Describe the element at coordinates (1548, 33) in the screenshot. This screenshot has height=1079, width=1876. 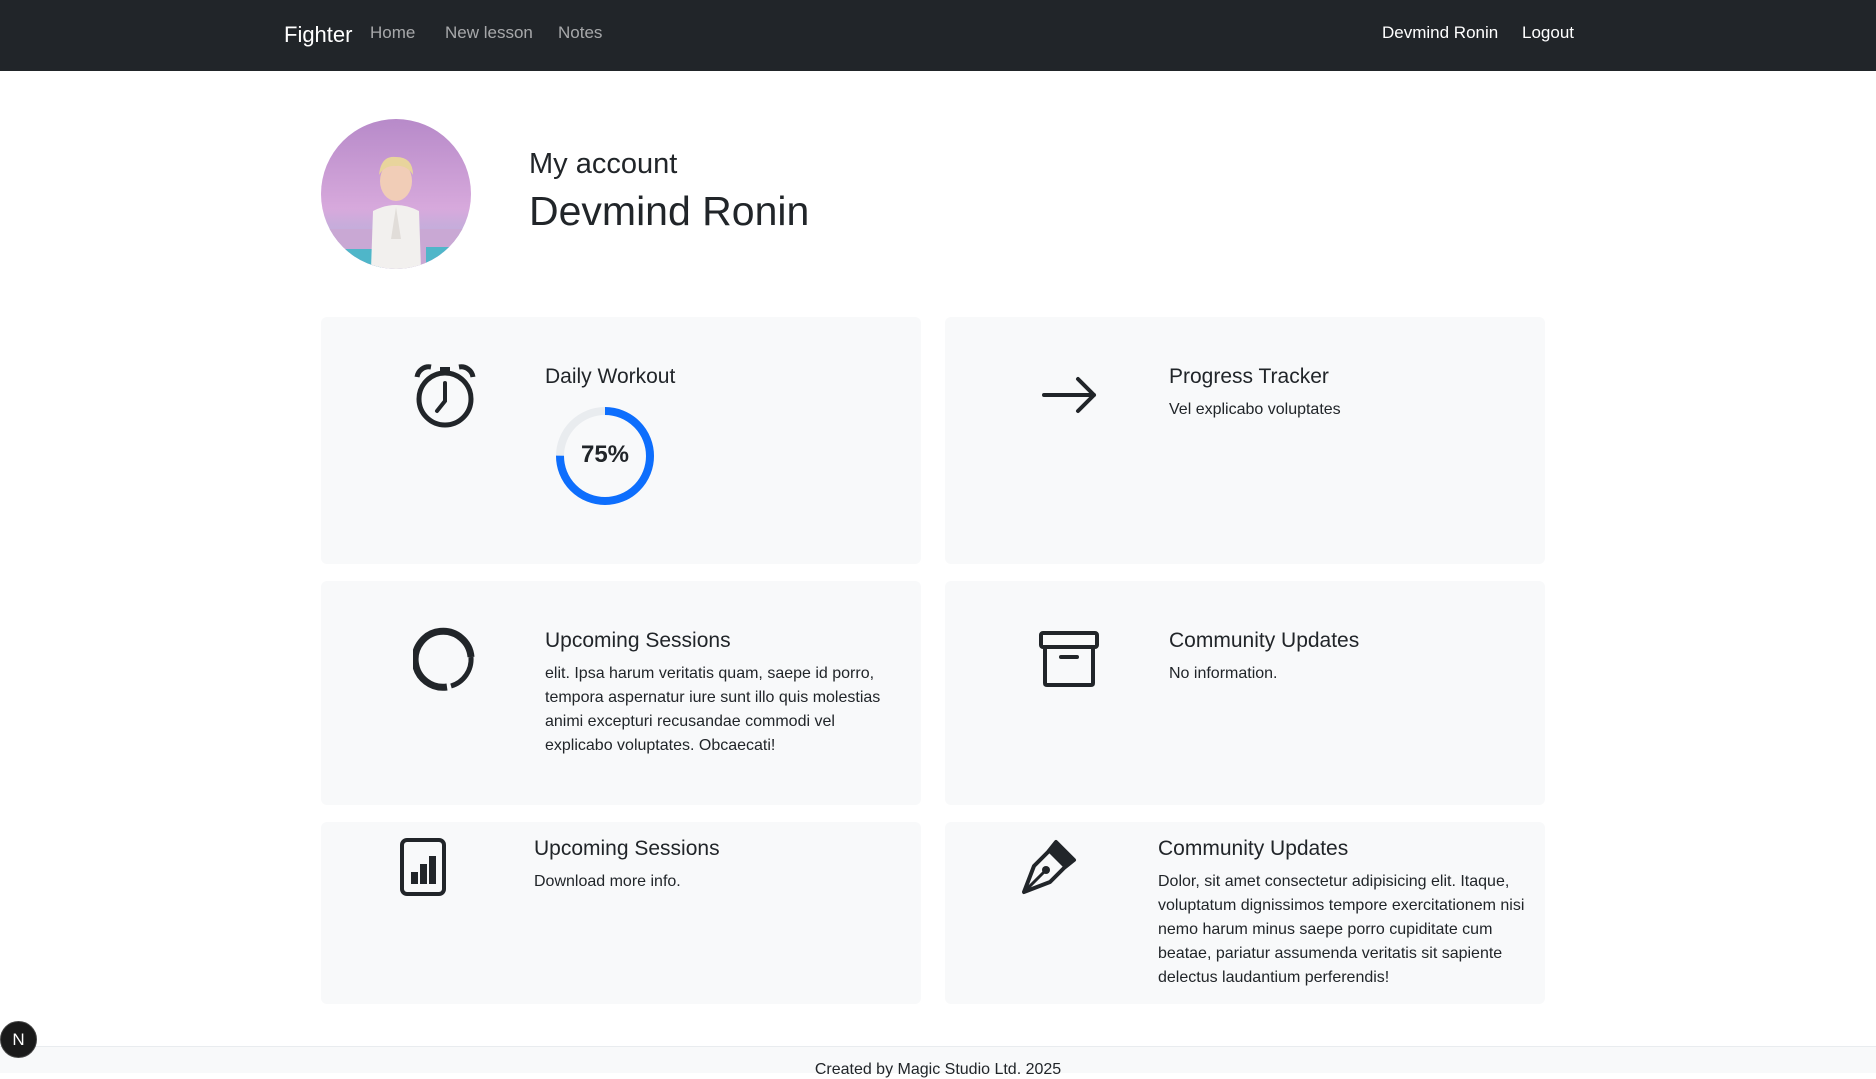
I see `logout-button: Logout` at that location.